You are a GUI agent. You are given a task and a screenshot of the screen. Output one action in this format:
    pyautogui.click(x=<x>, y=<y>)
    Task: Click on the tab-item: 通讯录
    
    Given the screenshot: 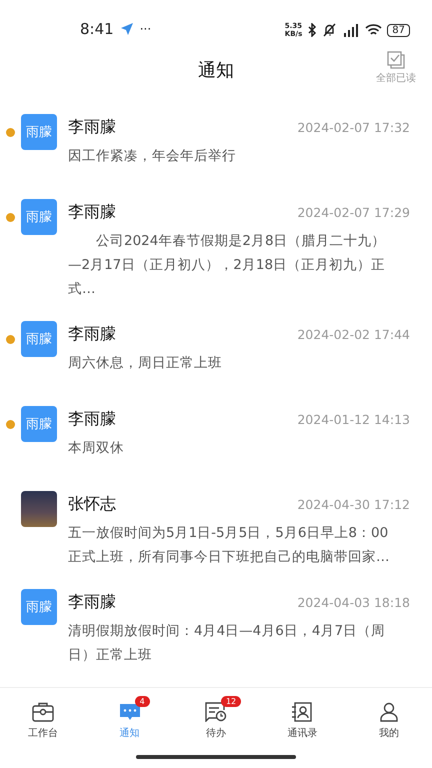 What is the action you would take?
    pyautogui.click(x=302, y=717)
    